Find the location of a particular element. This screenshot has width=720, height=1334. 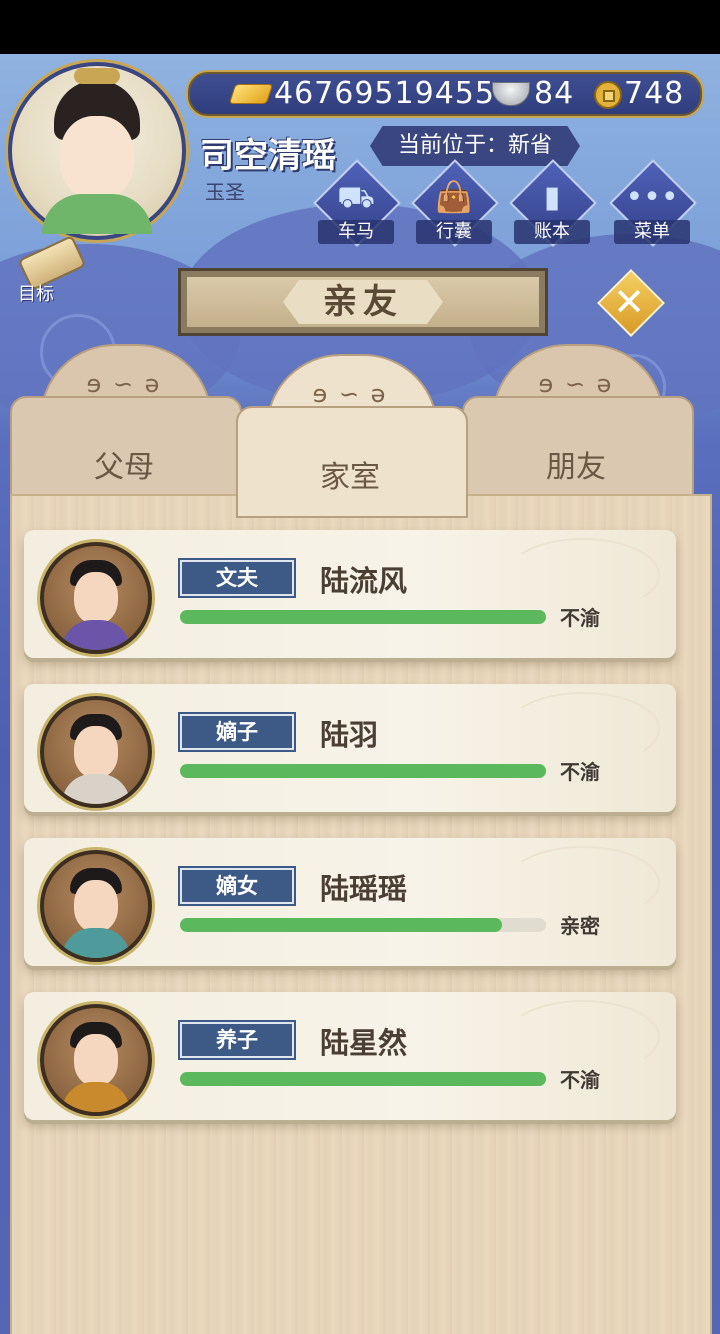

nav-button-ledger: ▮ 账本 is located at coordinates (553, 203).